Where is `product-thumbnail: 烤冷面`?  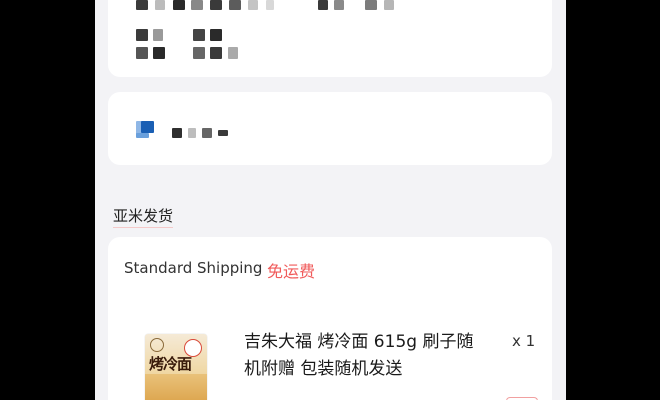 product-thumbnail: 烤冷面 is located at coordinates (176, 367).